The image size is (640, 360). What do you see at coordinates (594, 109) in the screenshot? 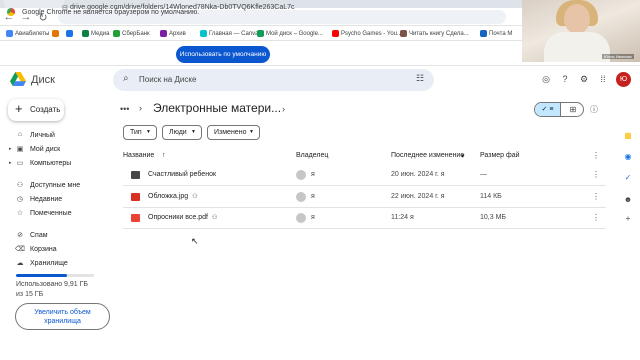
I see `info-icon: ⓘ` at bounding box center [594, 109].